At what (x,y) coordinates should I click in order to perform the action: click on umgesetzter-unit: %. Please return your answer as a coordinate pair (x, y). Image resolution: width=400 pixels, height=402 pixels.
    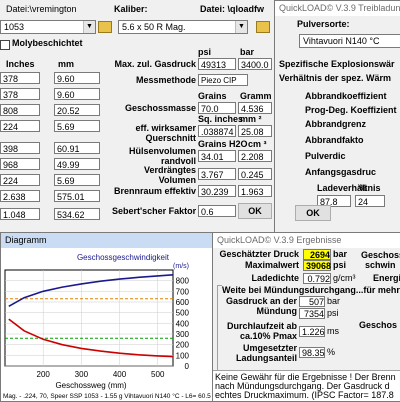
    Looking at the image, I should click on (331, 352).